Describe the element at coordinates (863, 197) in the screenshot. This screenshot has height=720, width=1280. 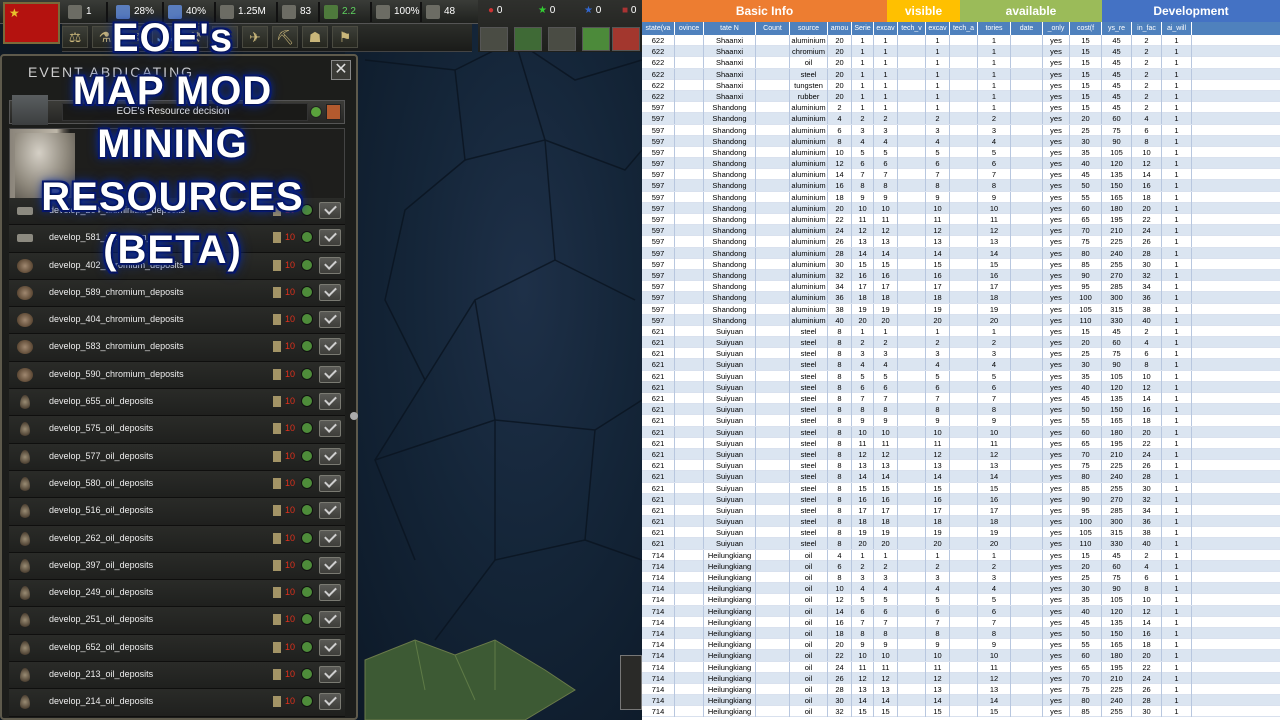
I see `table-cell: 9` at that location.